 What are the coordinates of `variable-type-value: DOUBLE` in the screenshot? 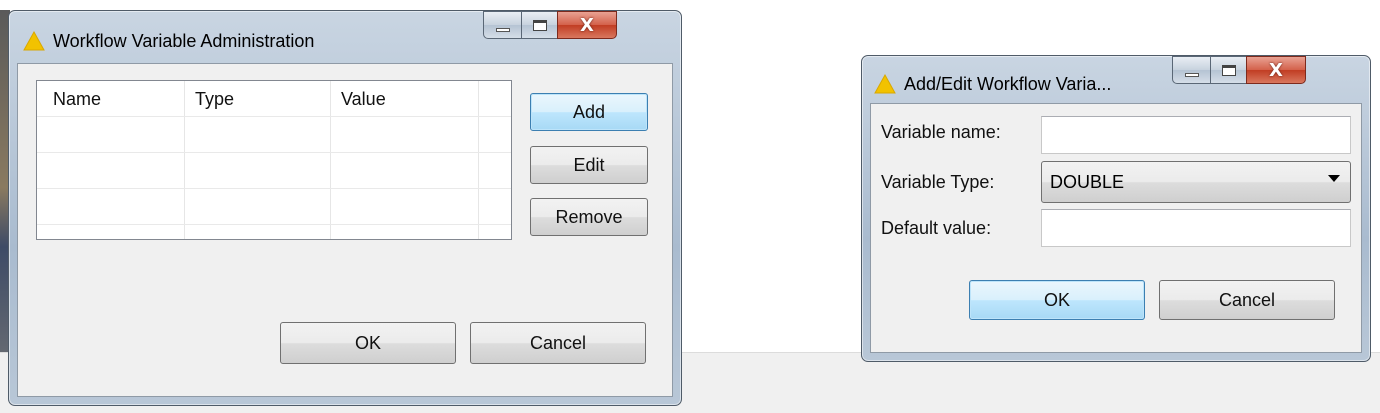 It's located at (1087, 181).